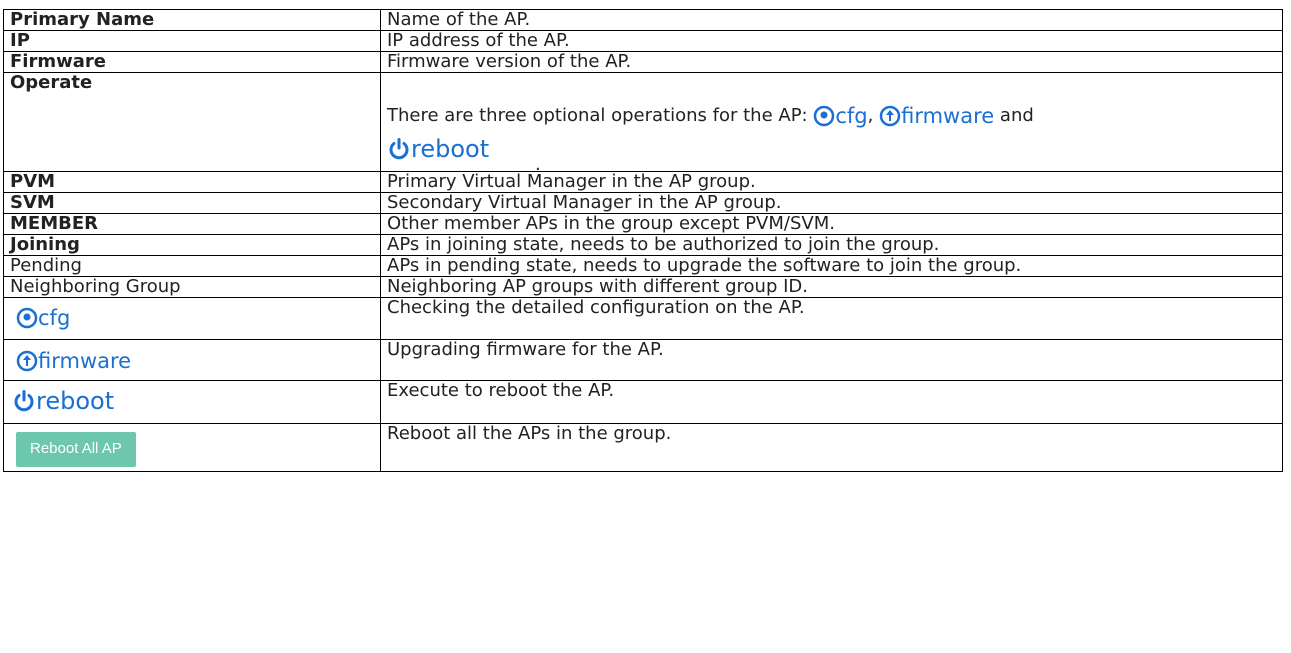 The image size is (1291, 653). What do you see at coordinates (192, 203) in the screenshot?
I see `term-cell: SVM` at bounding box center [192, 203].